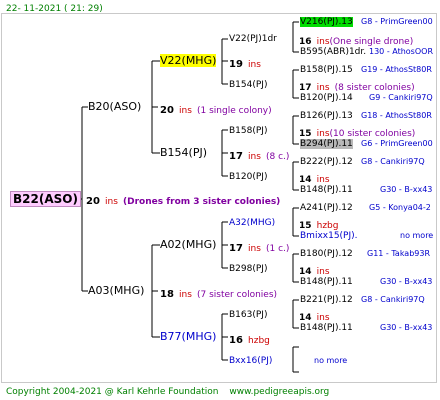 The width and height of the screenshot is (440, 400). I want to click on root-ins: ins, so click(111, 202).